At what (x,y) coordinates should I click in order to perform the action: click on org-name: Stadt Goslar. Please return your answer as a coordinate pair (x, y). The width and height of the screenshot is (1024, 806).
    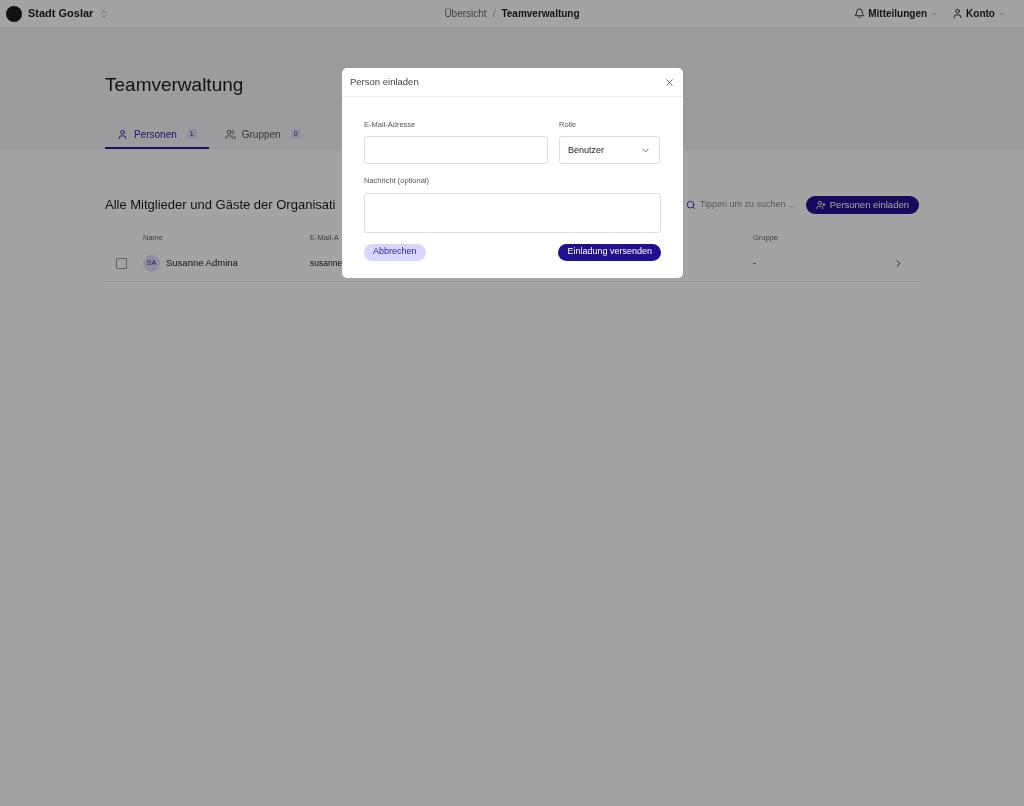
    Looking at the image, I should click on (61, 13).